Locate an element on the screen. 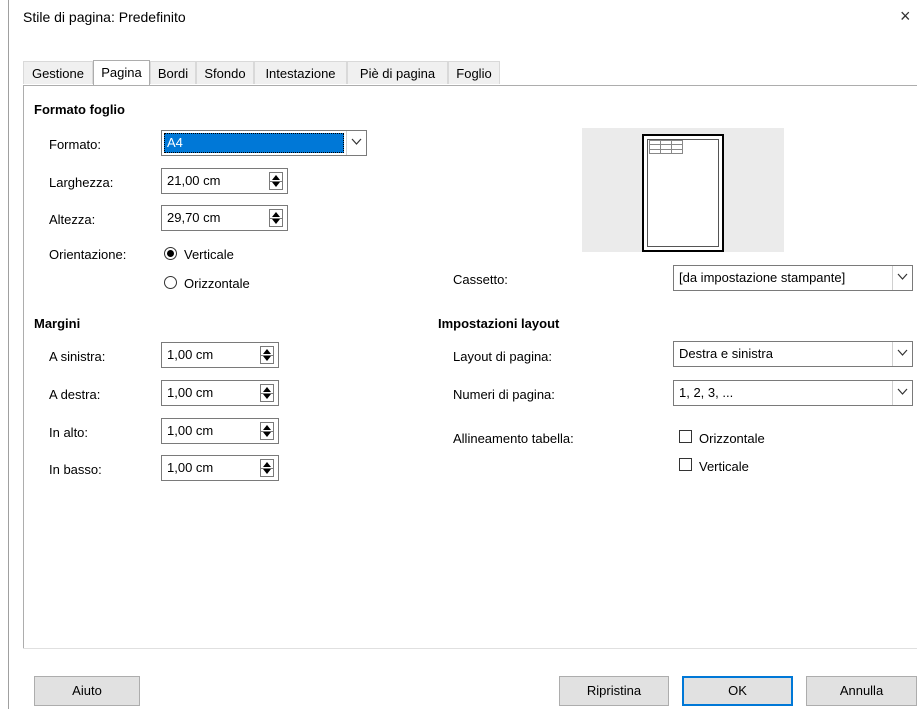 The image size is (917, 709). margin-right-value: 1,00 cm is located at coordinates (190, 392).